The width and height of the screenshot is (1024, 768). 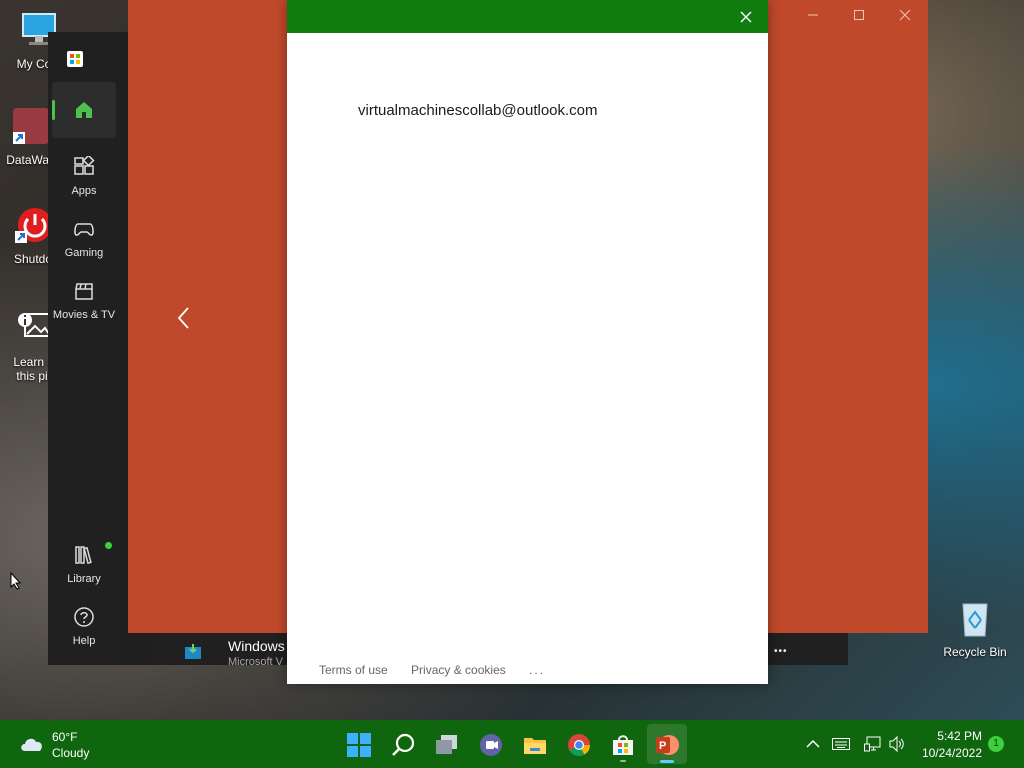 I want to click on sidebar-item-home, so click(x=84, y=110).